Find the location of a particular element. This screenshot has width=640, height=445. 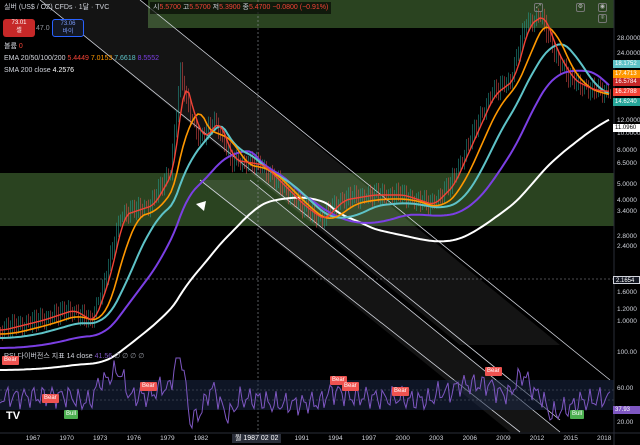

price-tag: 16.2788 is located at coordinates (626, 92).